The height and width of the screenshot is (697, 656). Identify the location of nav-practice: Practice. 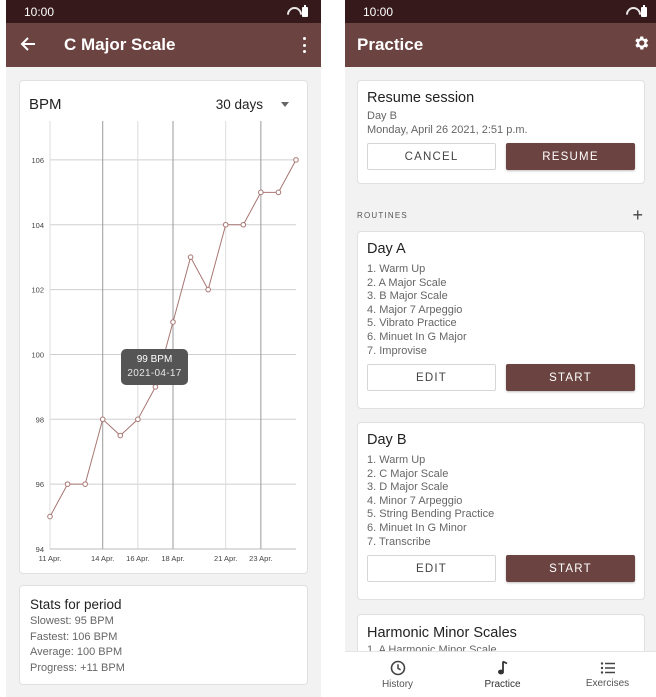
(502, 674).